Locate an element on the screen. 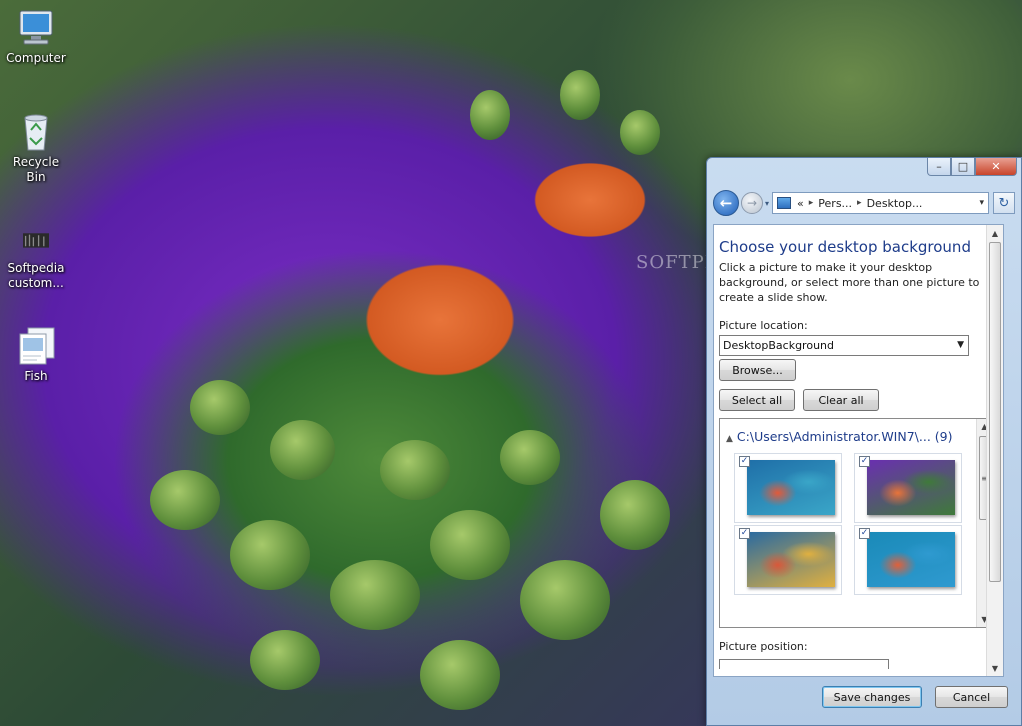  gallery-group-title: C:\Users\Administrator.WIN7\... (9) is located at coordinates (844, 436).